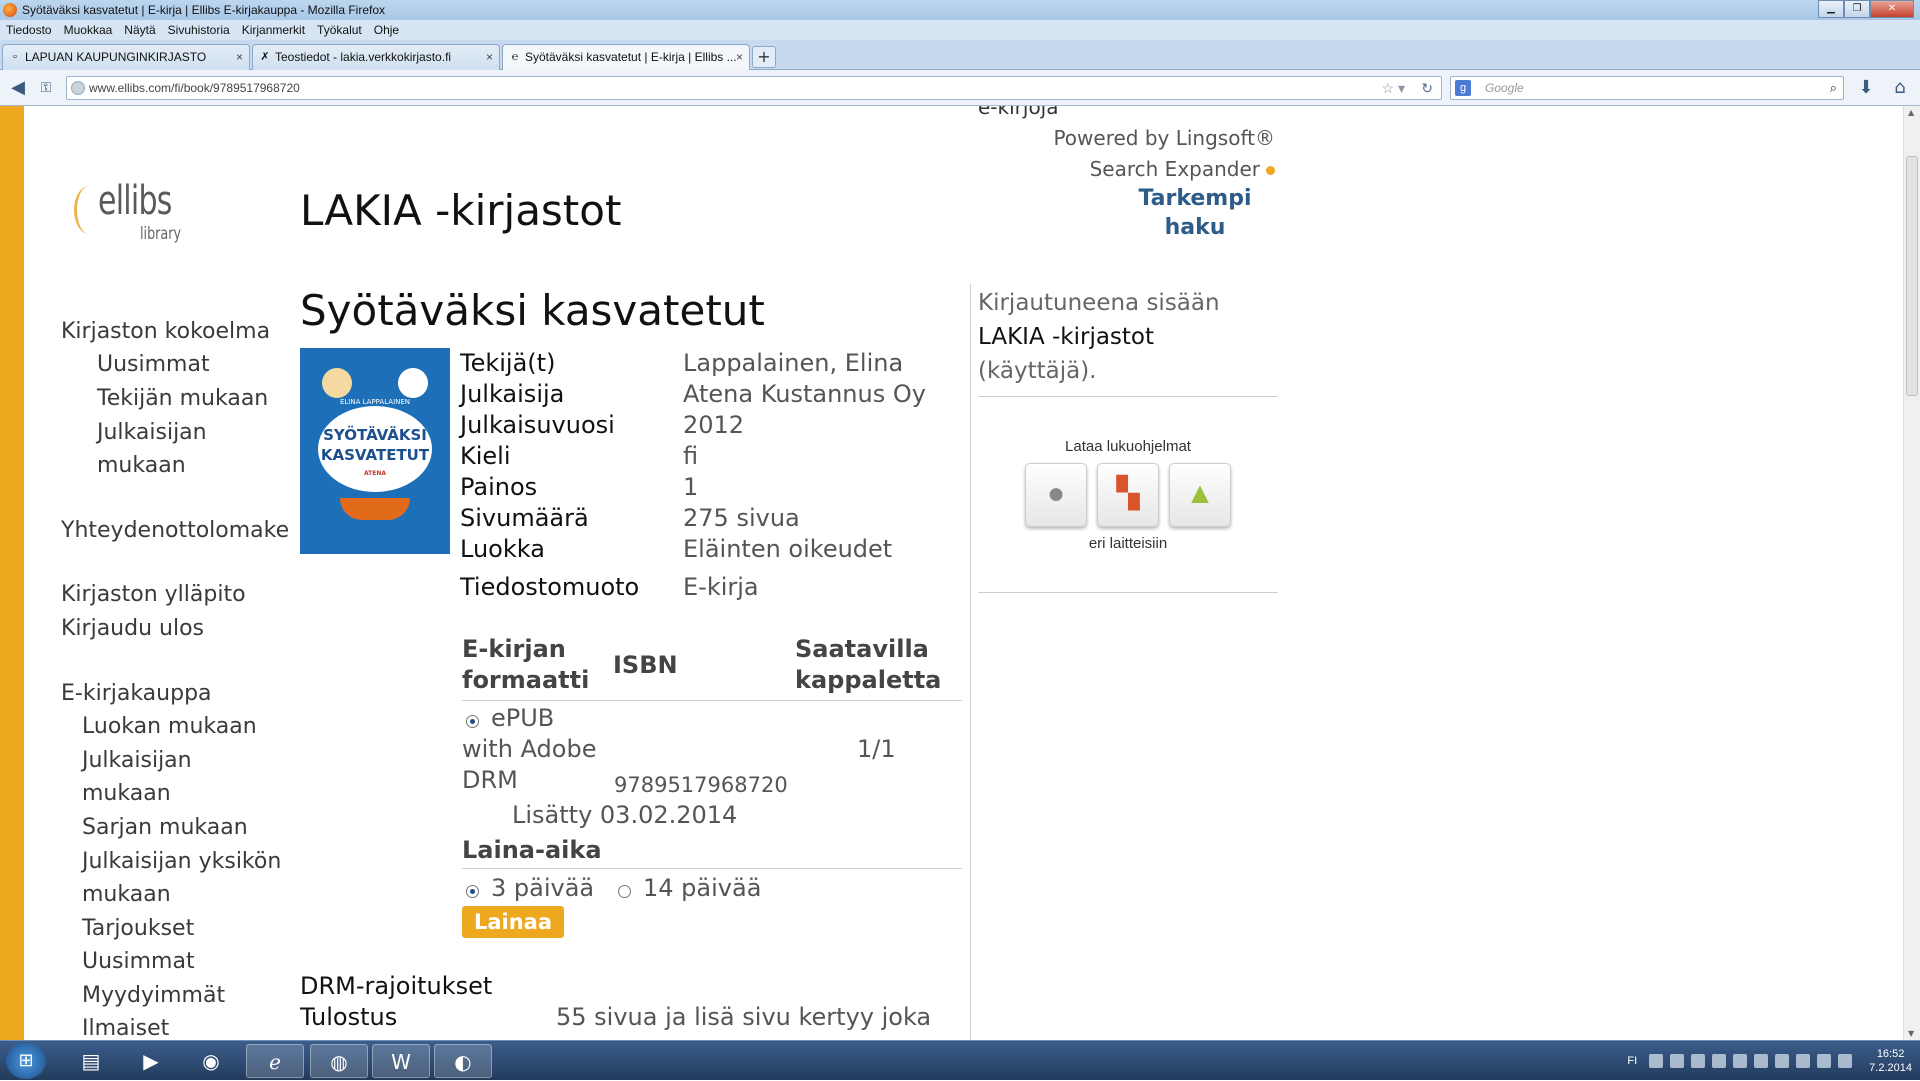 The height and width of the screenshot is (1081, 1920). I want to click on nav-by-category: Luokan mukaan, so click(169, 726).